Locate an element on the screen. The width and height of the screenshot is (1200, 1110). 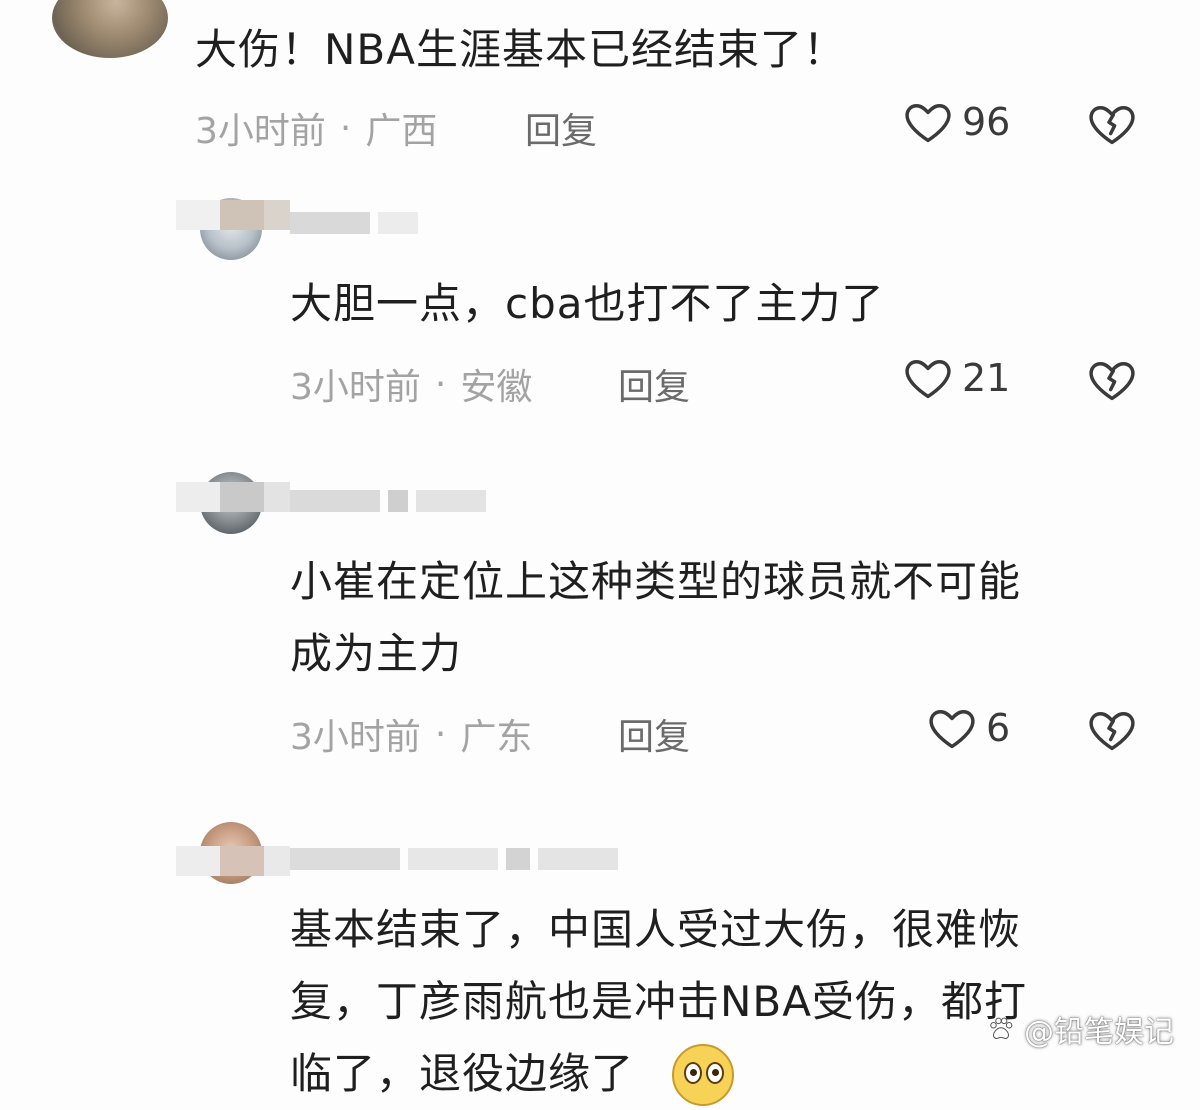
like-count: 6 is located at coordinates (998, 728).